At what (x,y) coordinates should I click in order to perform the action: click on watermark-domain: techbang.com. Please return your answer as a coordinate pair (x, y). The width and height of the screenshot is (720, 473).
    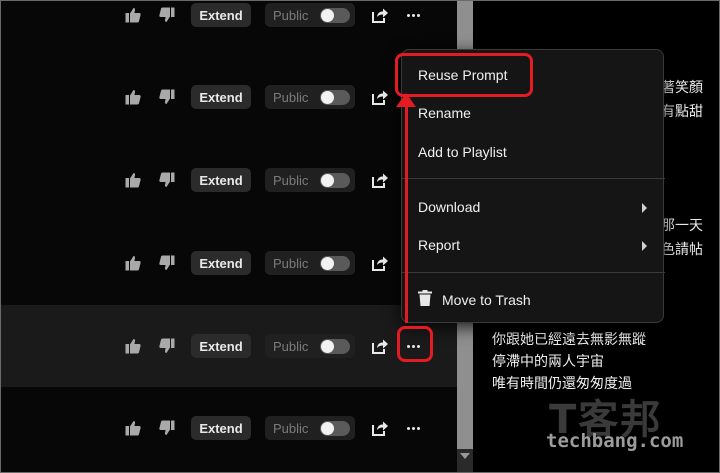
    Looking at the image, I should click on (615, 441).